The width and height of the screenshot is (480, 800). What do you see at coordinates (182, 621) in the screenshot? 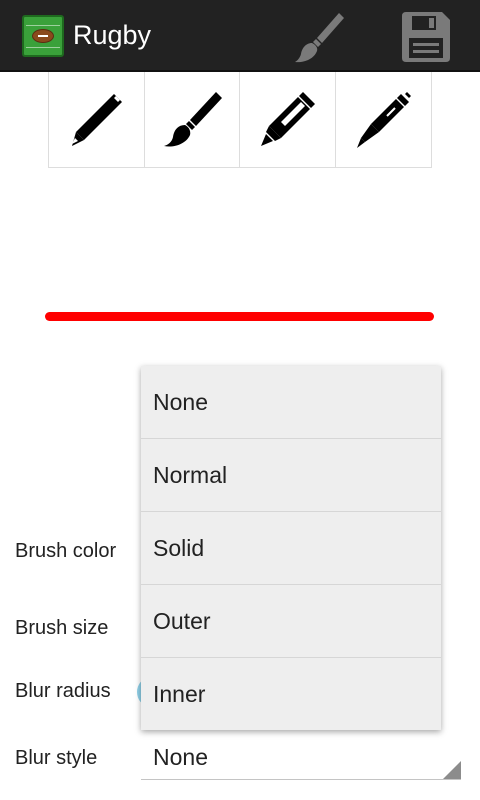
I see `dropdown-option-label: Outer` at bounding box center [182, 621].